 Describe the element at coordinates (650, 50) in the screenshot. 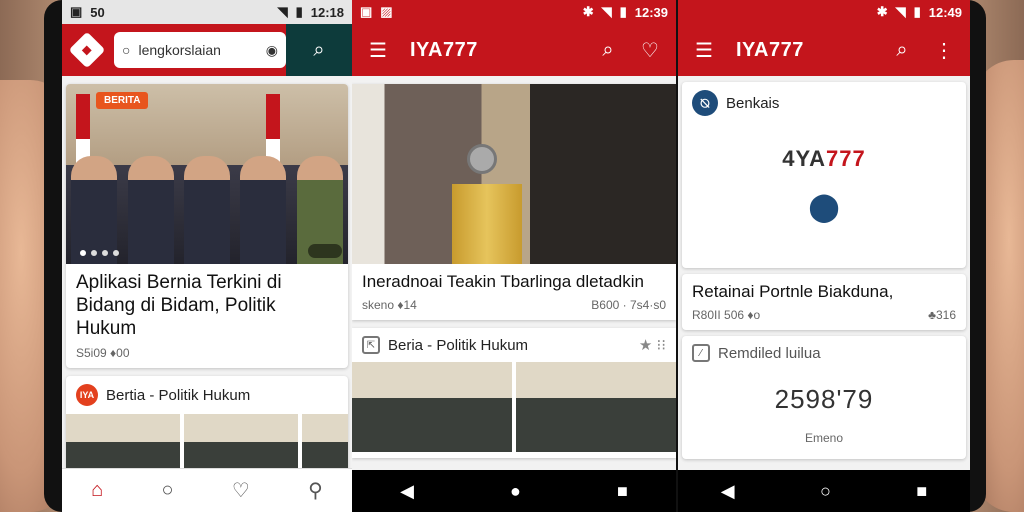

I see `notification-icon: ♡` at that location.